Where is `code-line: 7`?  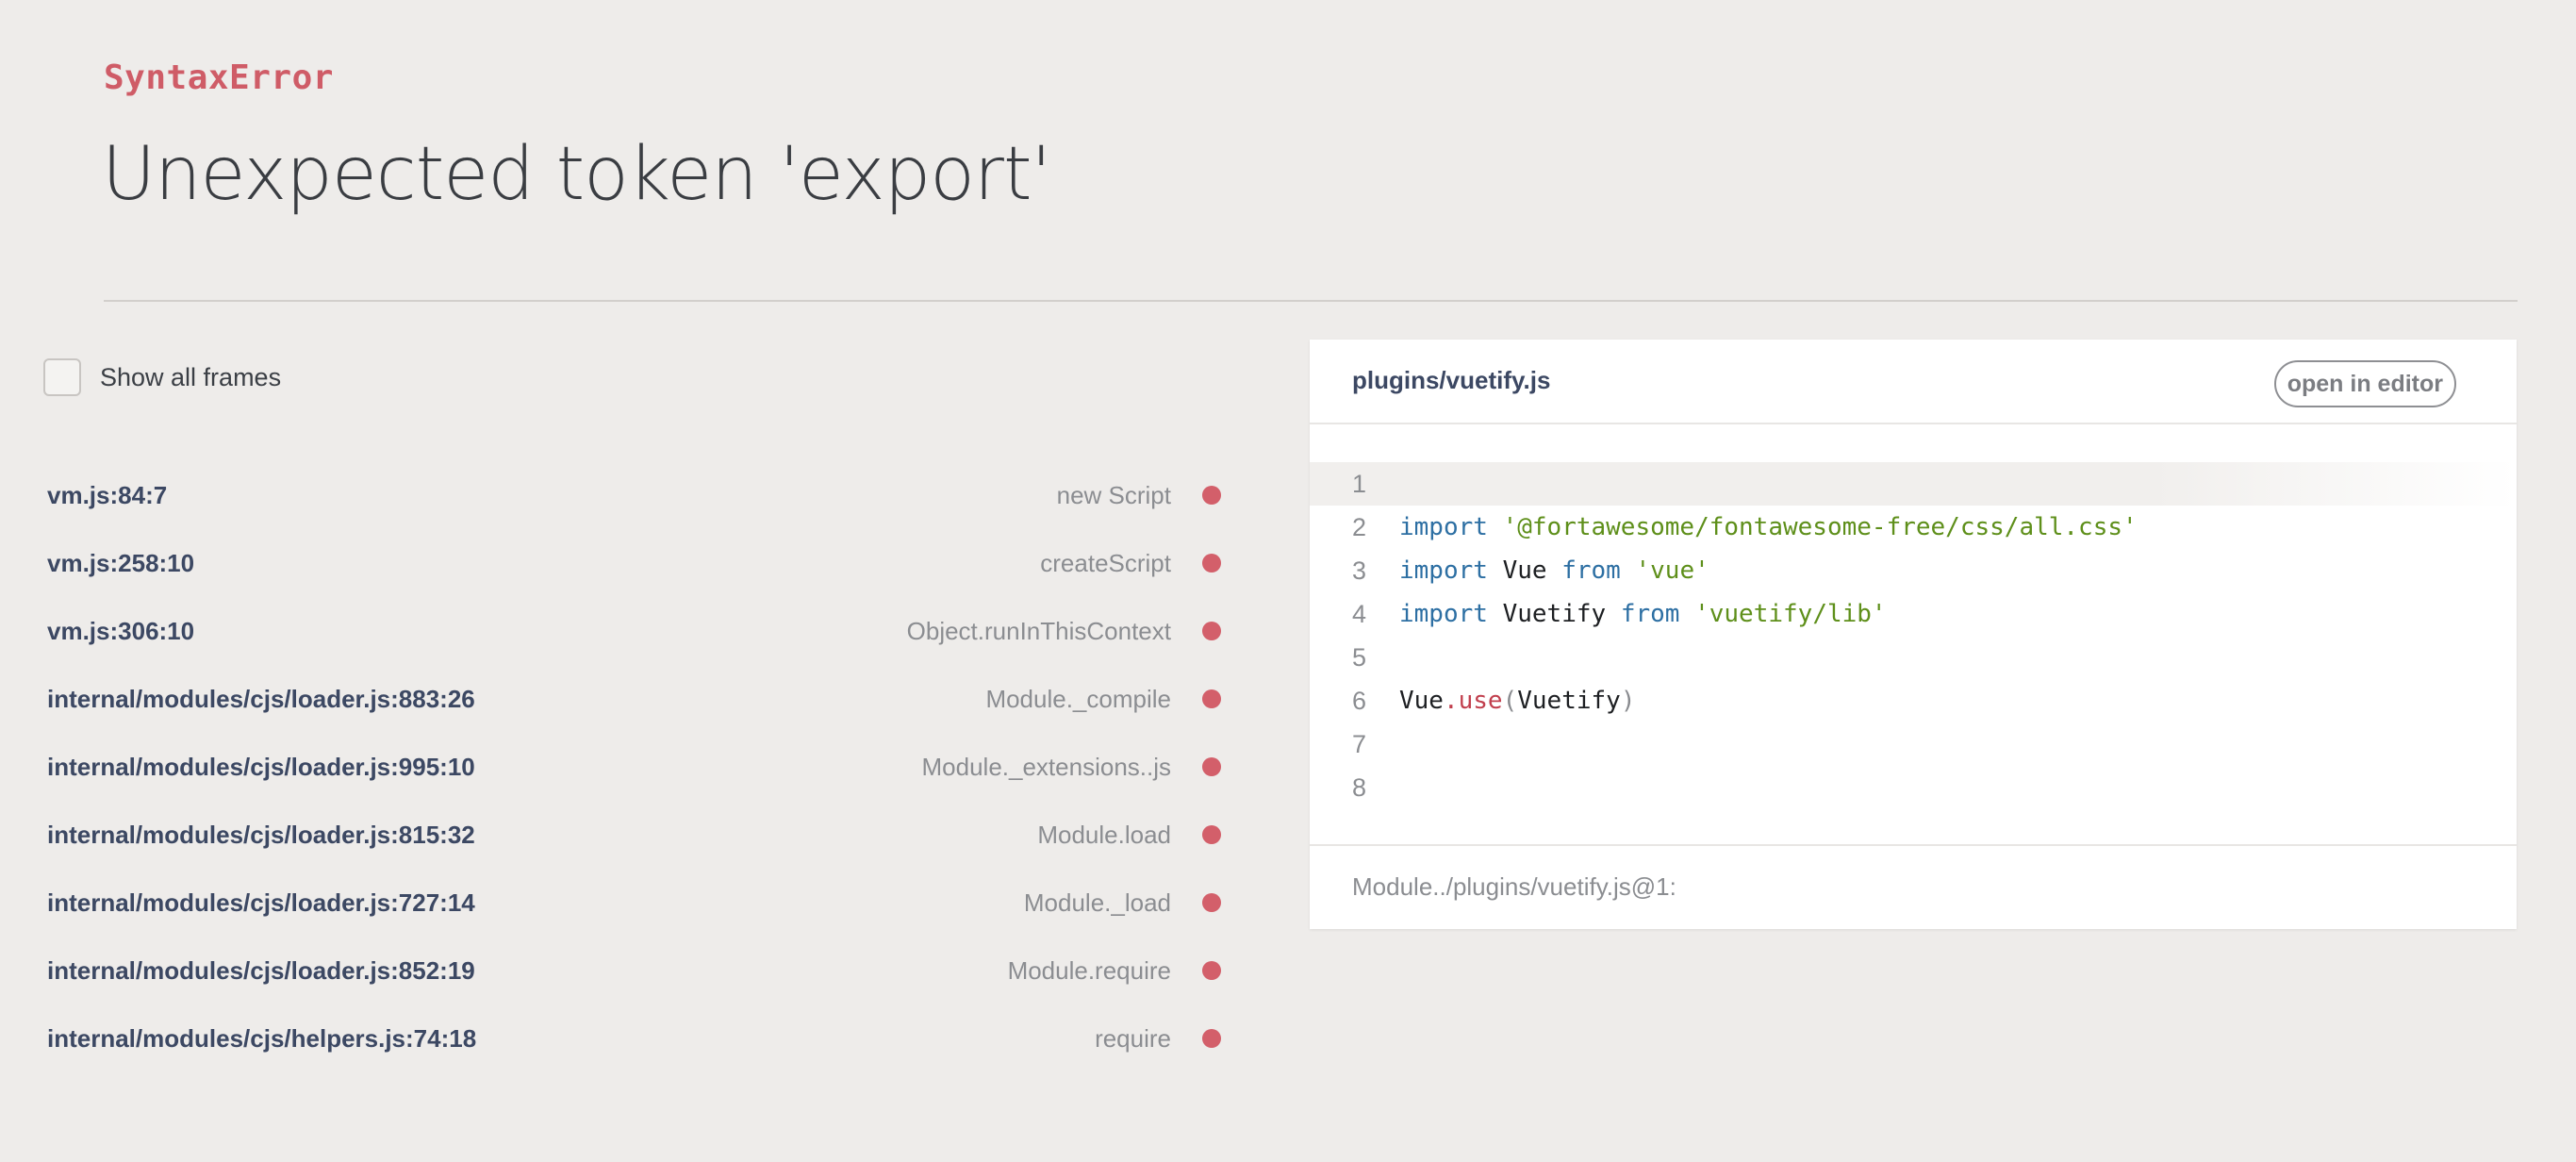 code-line: 7 is located at coordinates (1913, 744).